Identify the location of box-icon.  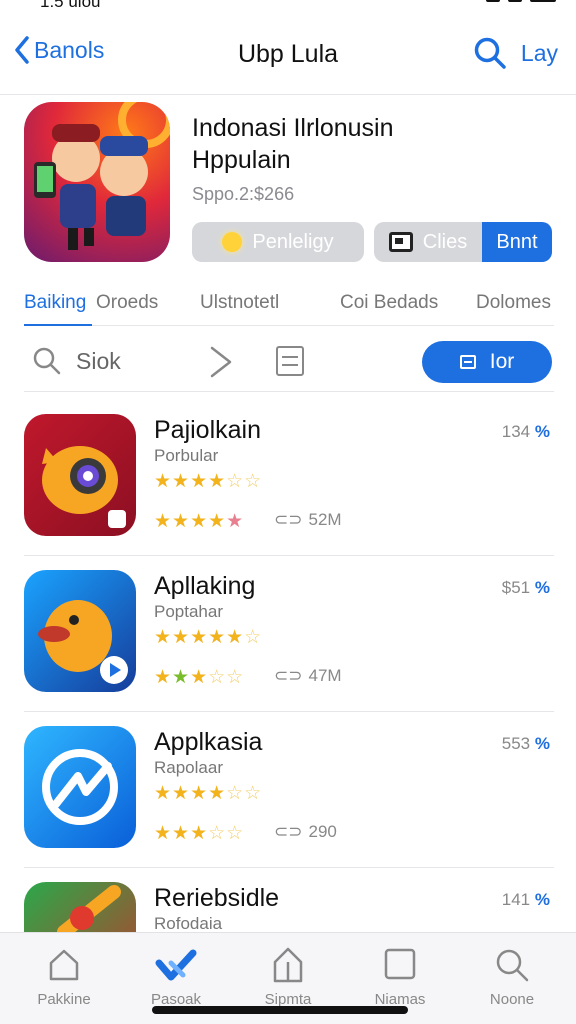
(400, 242).